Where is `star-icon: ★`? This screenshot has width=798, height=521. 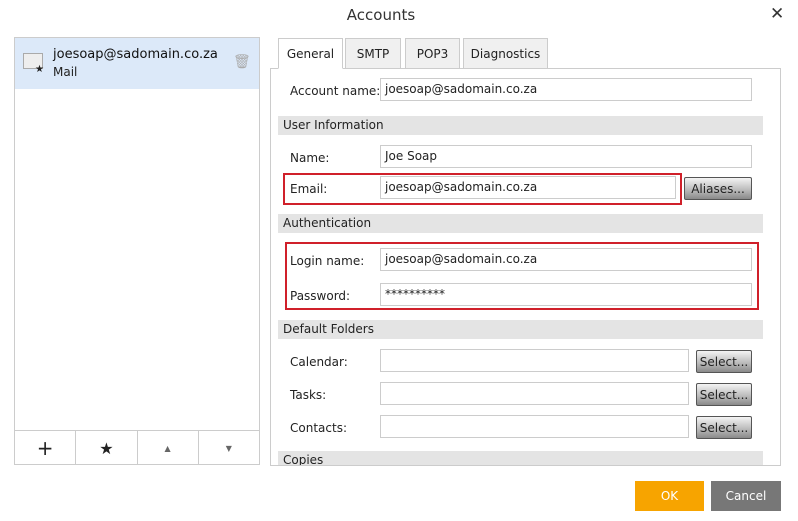
star-icon: ★ is located at coordinates (106, 448).